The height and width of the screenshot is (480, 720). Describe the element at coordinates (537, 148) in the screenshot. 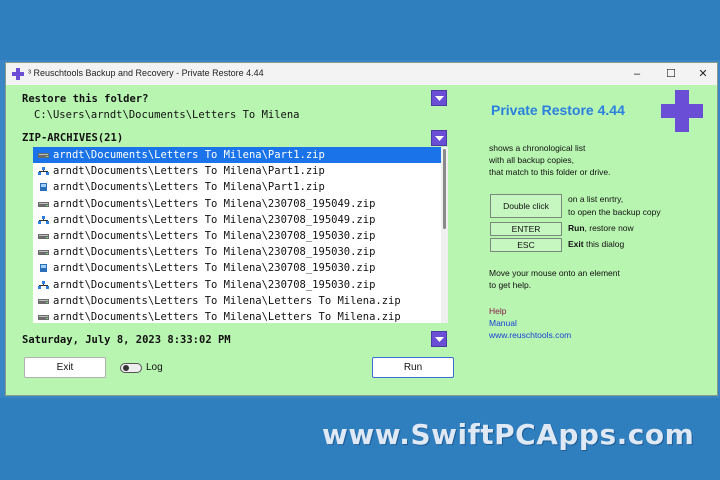

I see `info-line-1: shows a chronological list` at that location.